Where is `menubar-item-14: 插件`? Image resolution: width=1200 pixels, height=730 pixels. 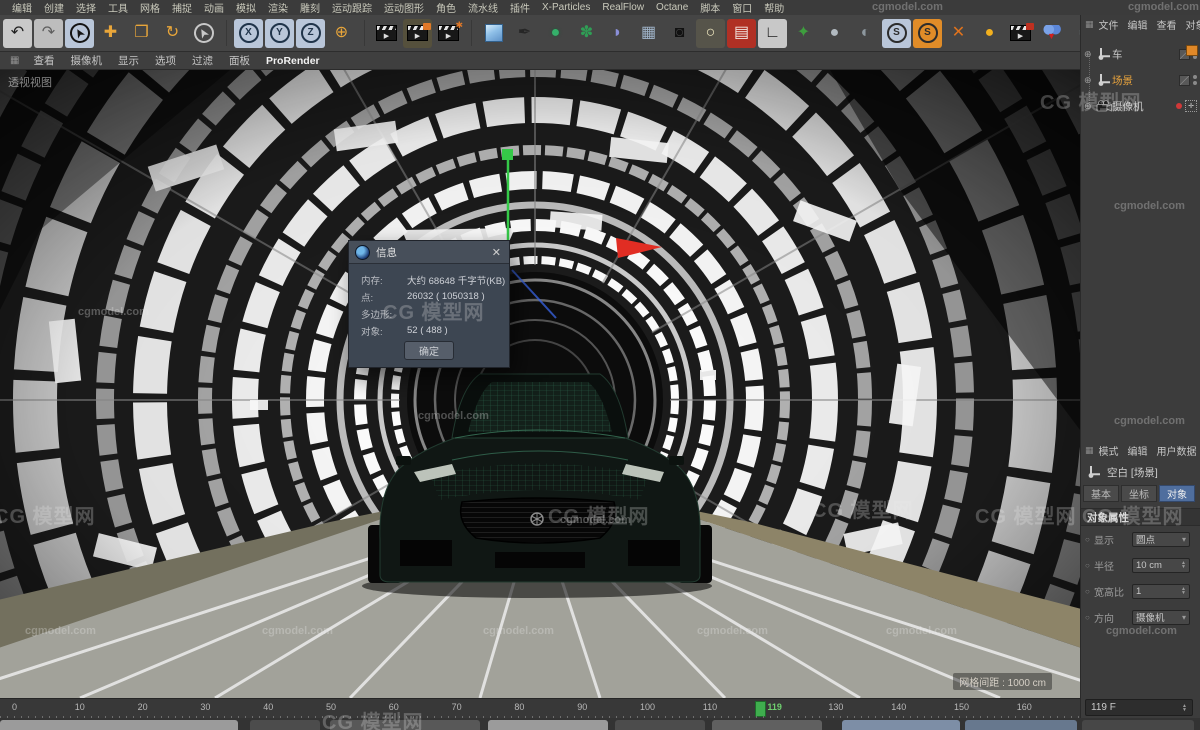
menubar-item-14: 插件 is located at coordinates (520, 7).